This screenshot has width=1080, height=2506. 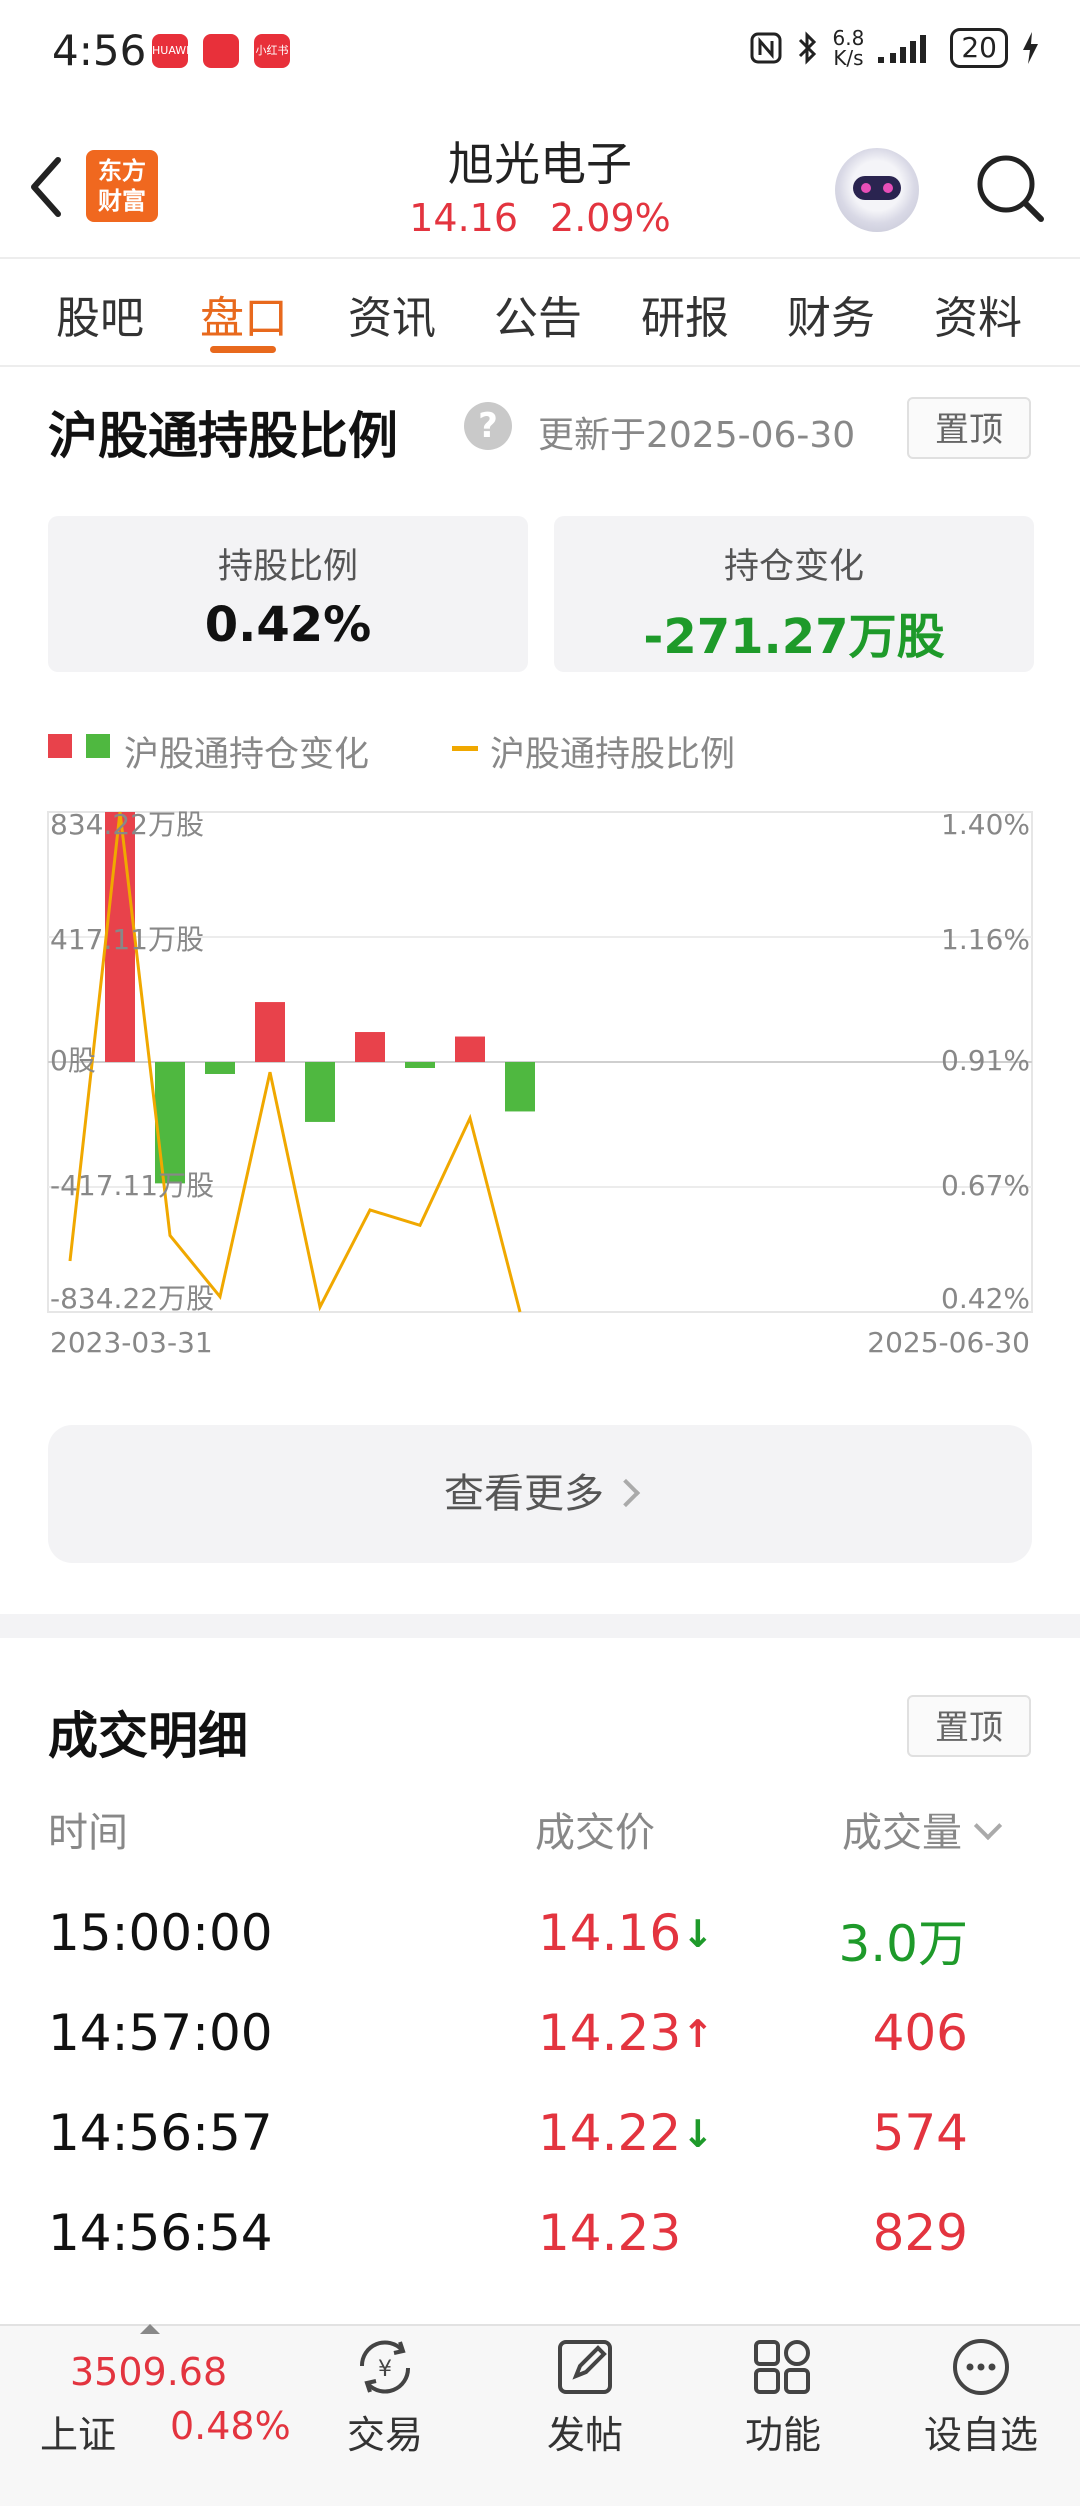 What do you see at coordinates (540, 1494) in the screenshot?
I see `view-more-button: 查看更多` at bounding box center [540, 1494].